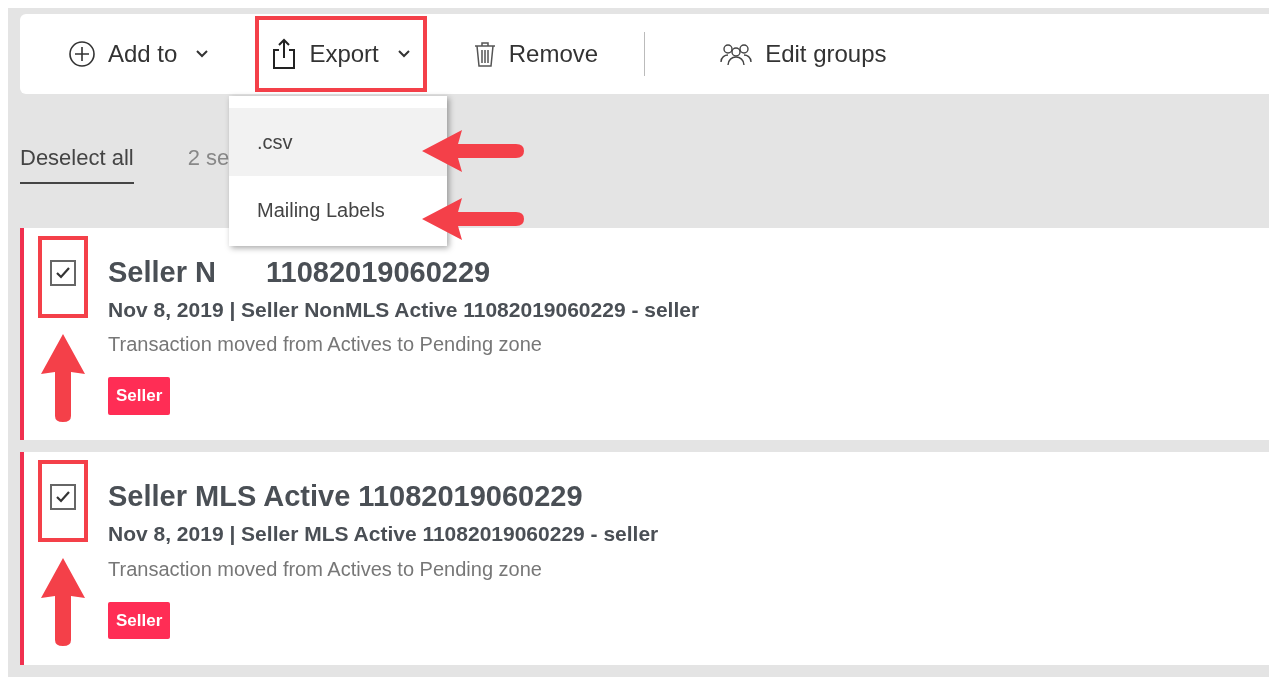  Describe the element at coordinates (383, 534) in the screenshot. I see `card-subtitle: Nov 8, 2019 | Seller MLS Active 11082019060229 - seller` at that location.